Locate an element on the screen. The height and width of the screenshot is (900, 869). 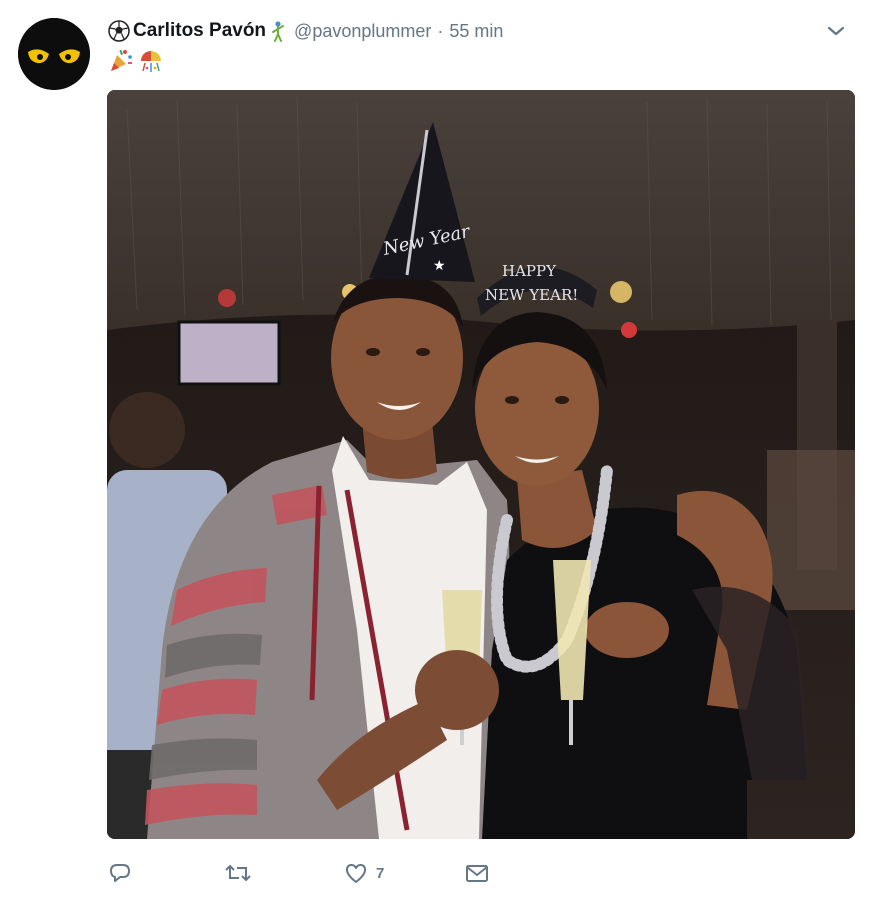
like-button: 7 is located at coordinates (364, 873).